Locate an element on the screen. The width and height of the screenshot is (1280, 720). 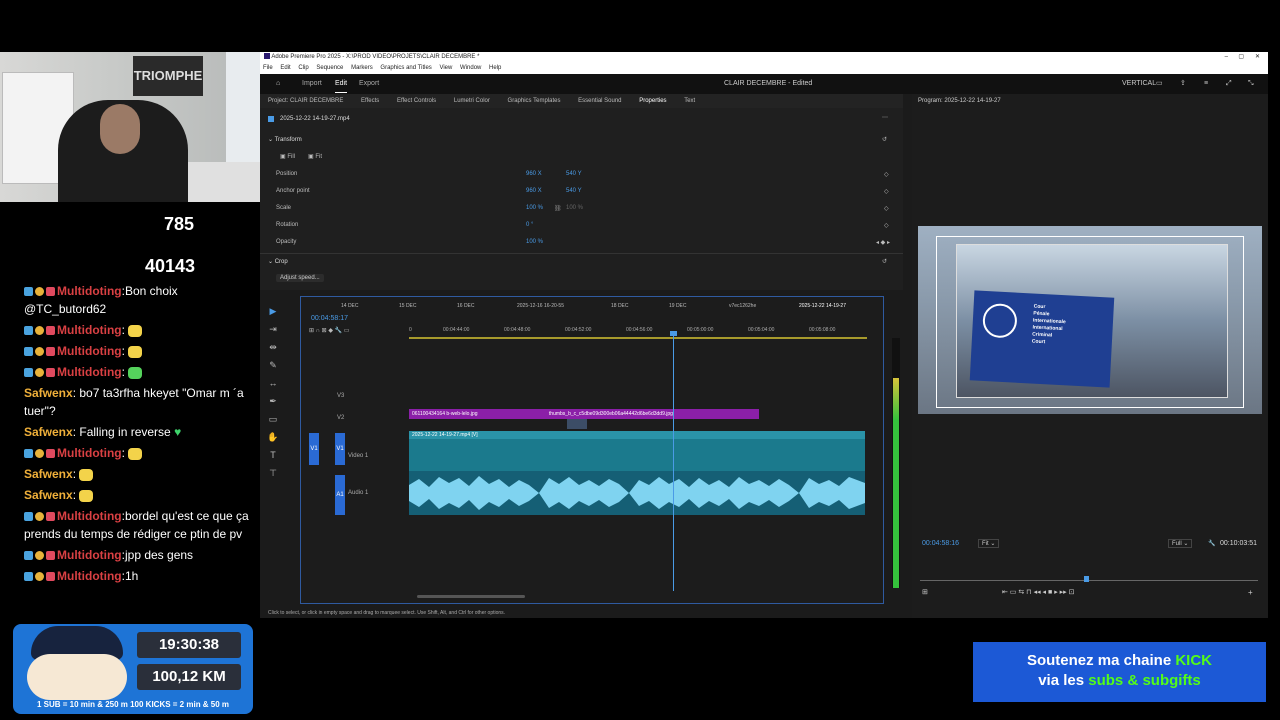
track-a1: A1 is located at coordinates (340, 495).